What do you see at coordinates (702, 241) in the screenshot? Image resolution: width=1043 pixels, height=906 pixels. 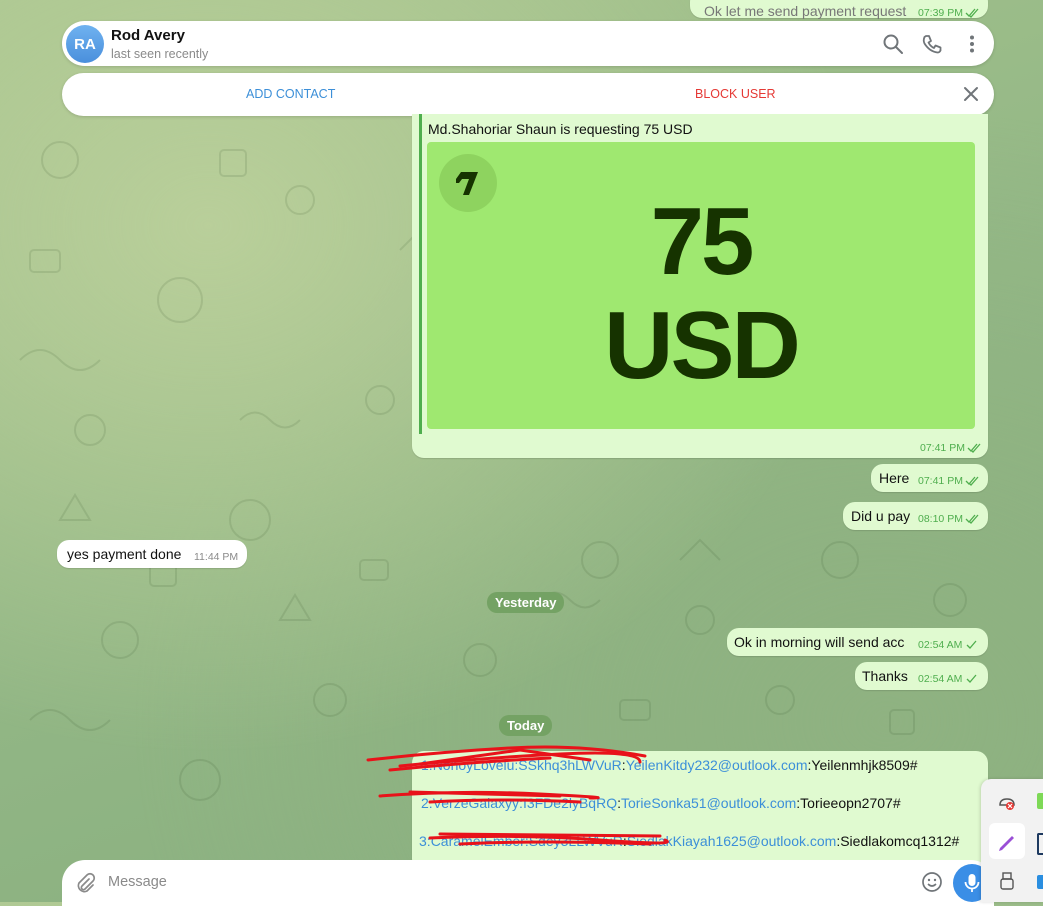 I see `payment-amount: 75` at bounding box center [702, 241].